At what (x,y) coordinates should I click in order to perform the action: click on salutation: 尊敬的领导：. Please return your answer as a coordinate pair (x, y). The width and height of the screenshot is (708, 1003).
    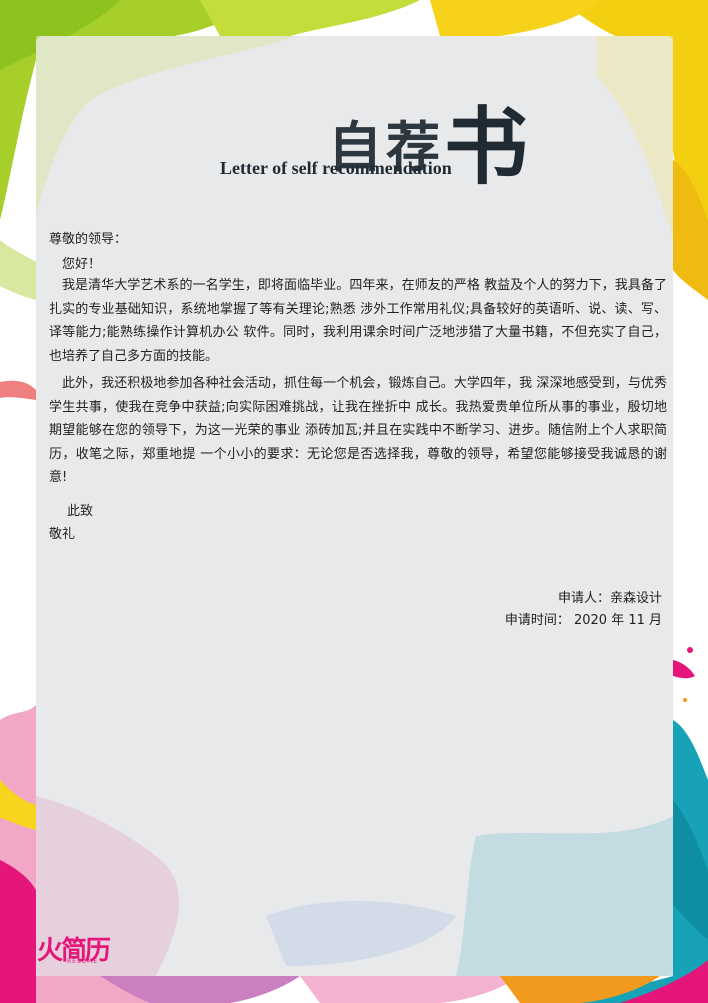
    Looking at the image, I should click on (88, 239).